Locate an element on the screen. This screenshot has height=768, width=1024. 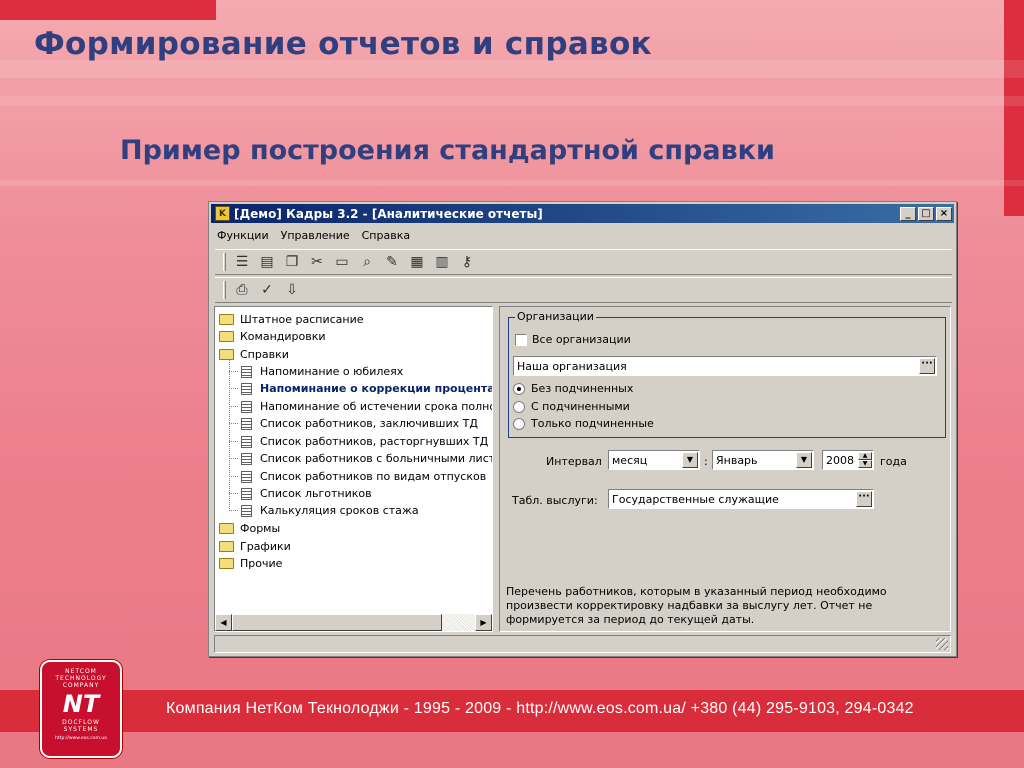
radio-only-subordinates: Только подчиненные is located at coordinates (583, 423).